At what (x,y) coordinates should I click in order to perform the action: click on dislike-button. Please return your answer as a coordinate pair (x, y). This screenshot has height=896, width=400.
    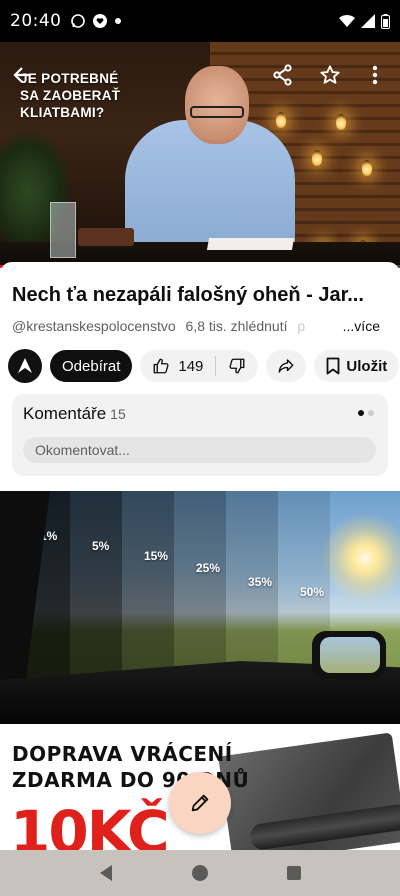
    Looking at the image, I should click on (237, 366).